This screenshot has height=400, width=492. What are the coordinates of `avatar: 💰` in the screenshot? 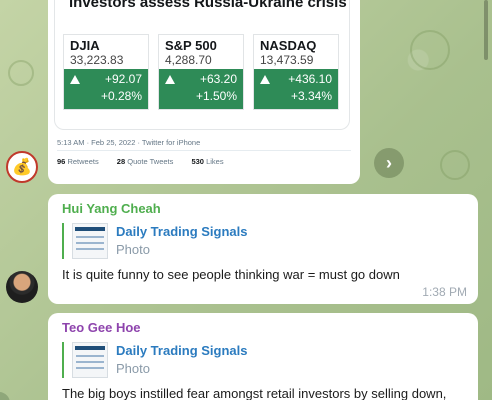 It's located at (22, 167).